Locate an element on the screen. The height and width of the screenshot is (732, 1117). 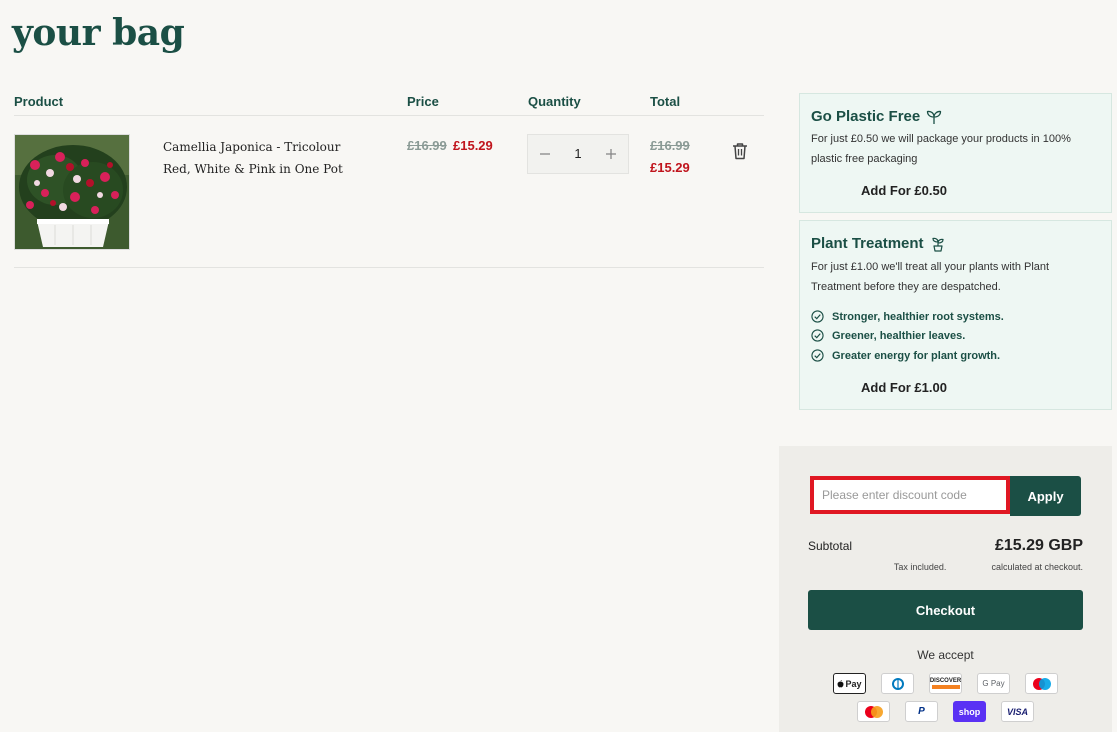
trash-icon is located at coordinates (740, 151).